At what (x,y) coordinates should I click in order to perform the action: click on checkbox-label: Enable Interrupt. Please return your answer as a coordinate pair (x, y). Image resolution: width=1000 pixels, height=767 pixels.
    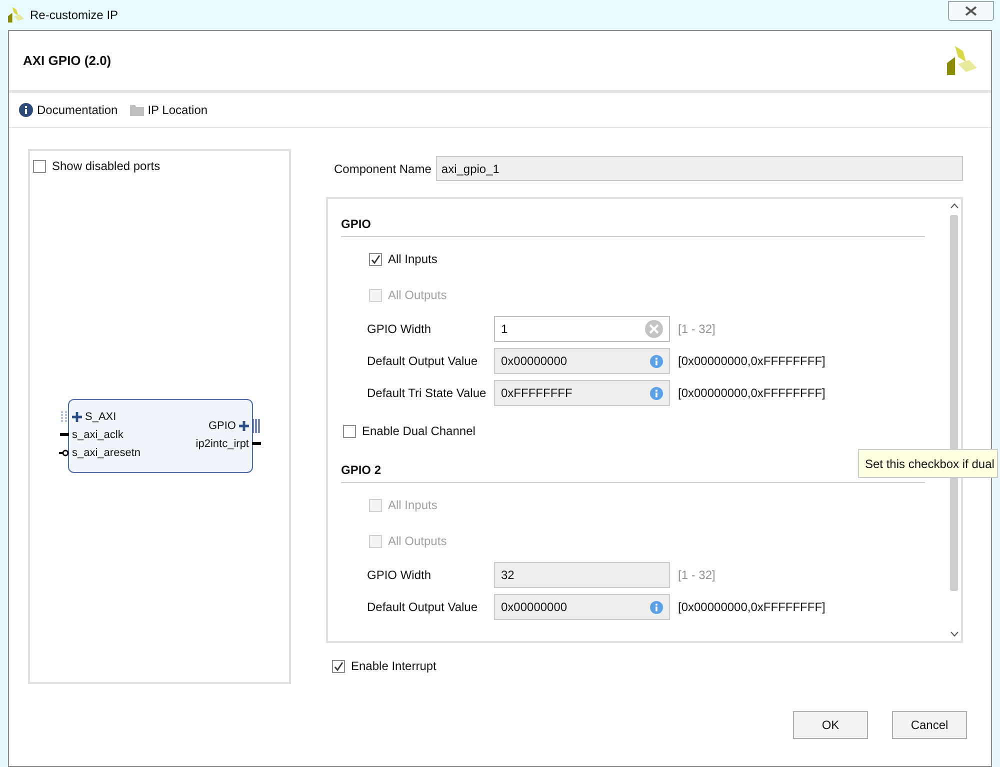
    Looking at the image, I should click on (393, 666).